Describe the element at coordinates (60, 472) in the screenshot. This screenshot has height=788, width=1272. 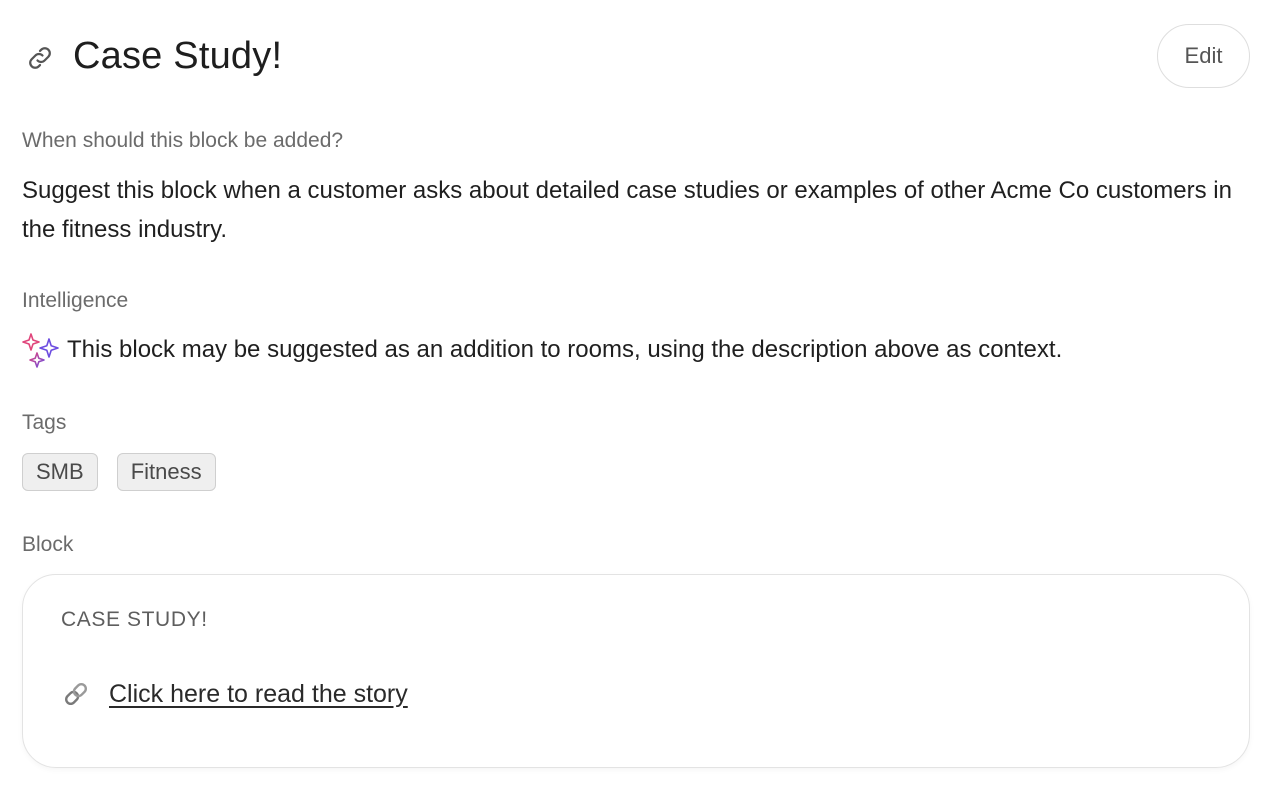
I see `tag-smb: SMB` at that location.